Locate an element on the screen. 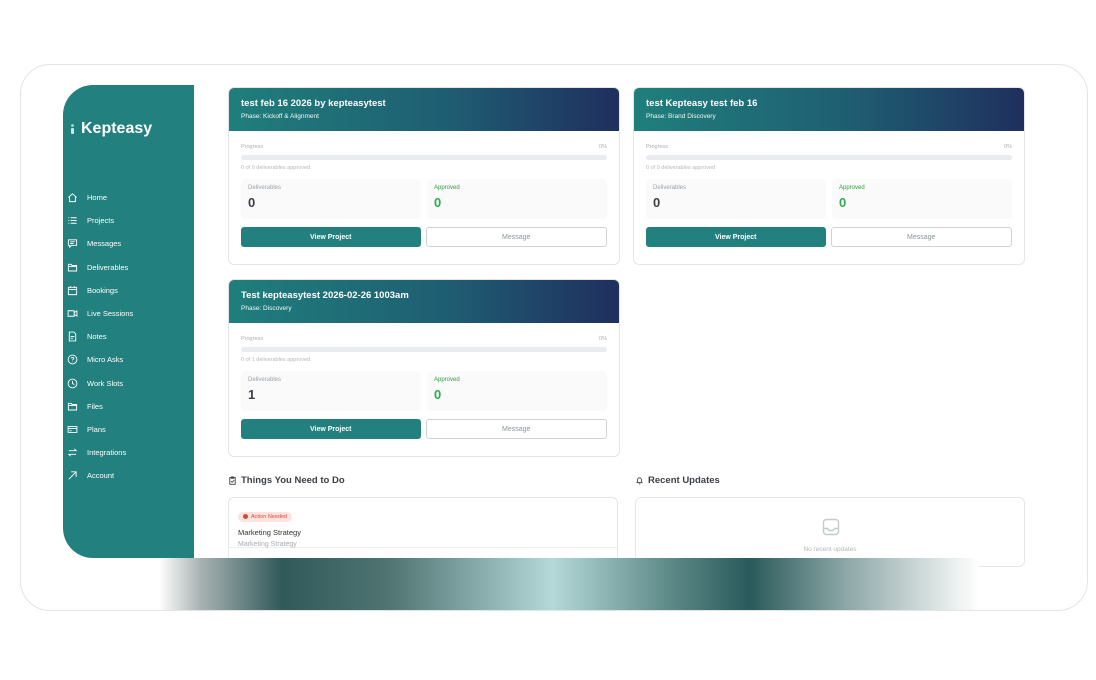 The width and height of the screenshot is (1096, 680). sidebar-item-label: Account is located at coordinates (101, 476).